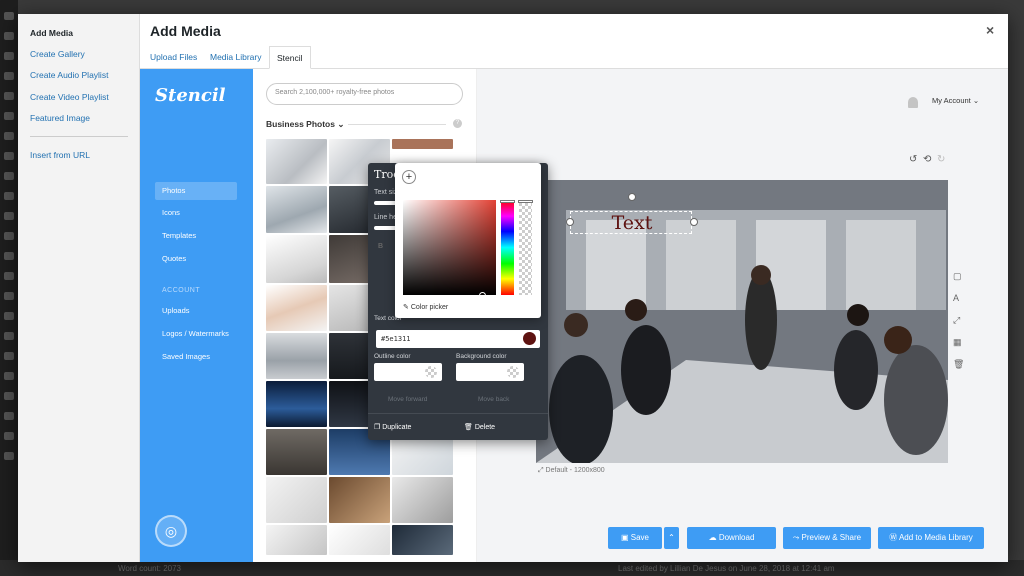 This screenshot has height=576, width=1024. Describe the element at coordinates (173, 57) in the screenshot. I see `tab-upload-files: Upload Files` at that location.